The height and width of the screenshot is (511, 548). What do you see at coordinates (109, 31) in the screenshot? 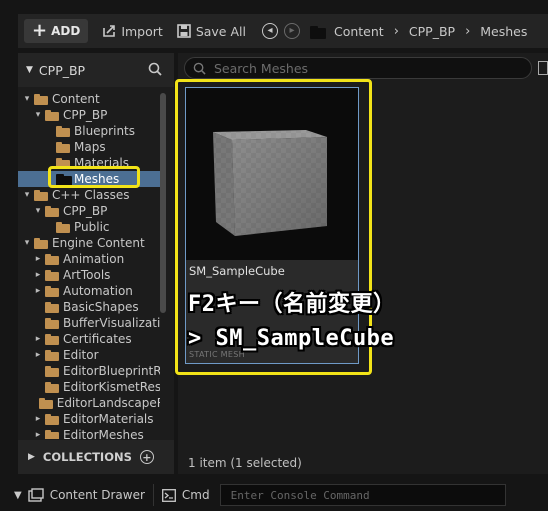
I see `import-icon` at bounding box center [109, 31].